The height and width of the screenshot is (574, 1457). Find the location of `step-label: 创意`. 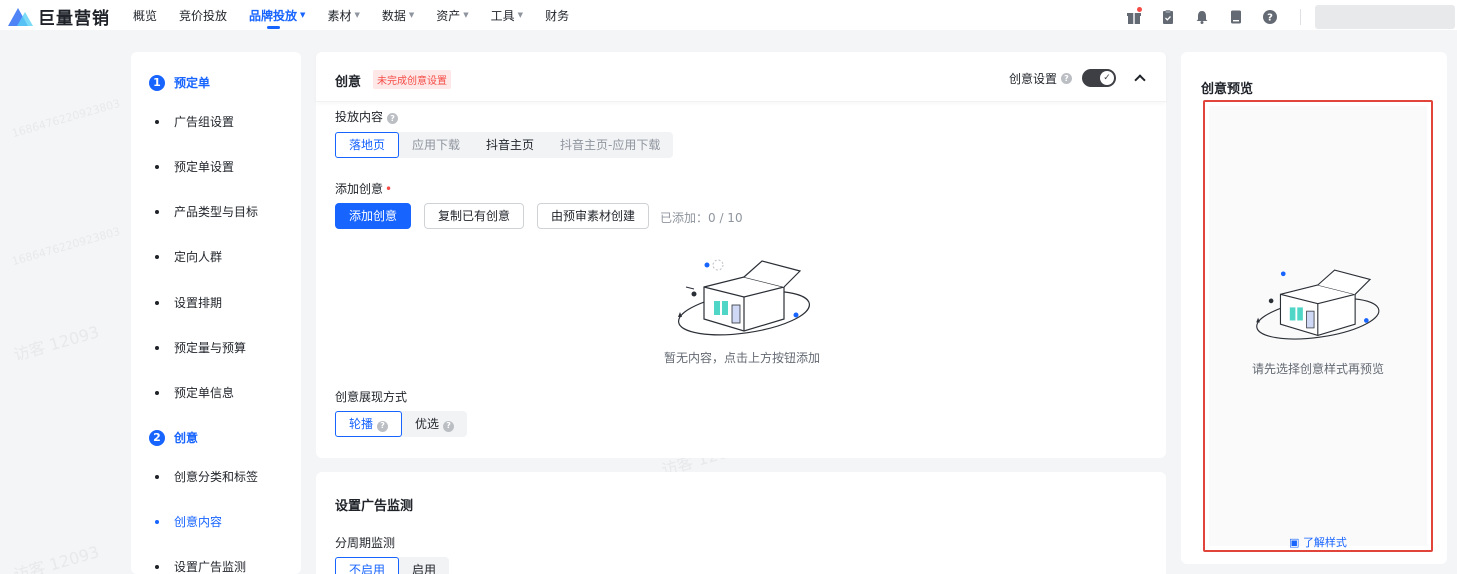

step-label: 创意 is located at coordinates (186, 438).